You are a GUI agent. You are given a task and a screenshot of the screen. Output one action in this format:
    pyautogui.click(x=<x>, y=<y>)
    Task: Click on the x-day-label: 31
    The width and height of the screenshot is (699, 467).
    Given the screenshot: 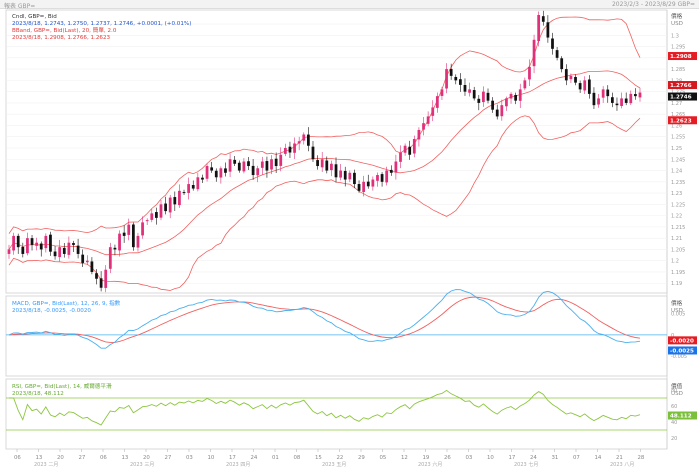 What is the action you would take?
    pyautogui.click(x=555, y=458)
    